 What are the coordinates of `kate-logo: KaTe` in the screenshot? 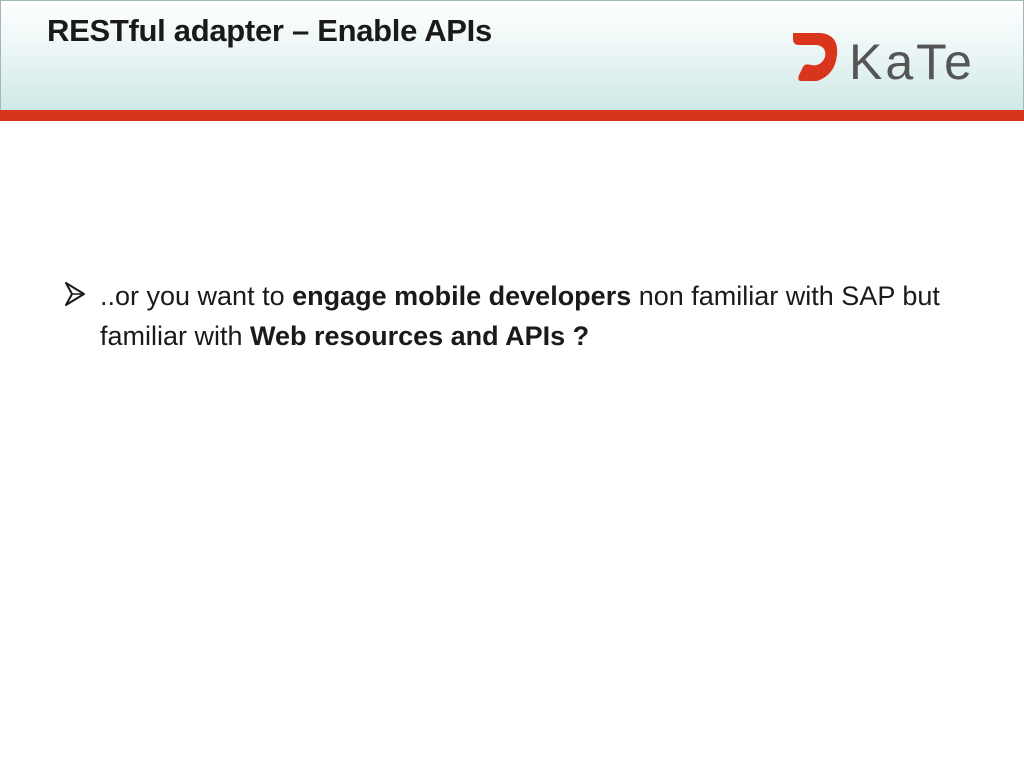 It's located at (884, 61).